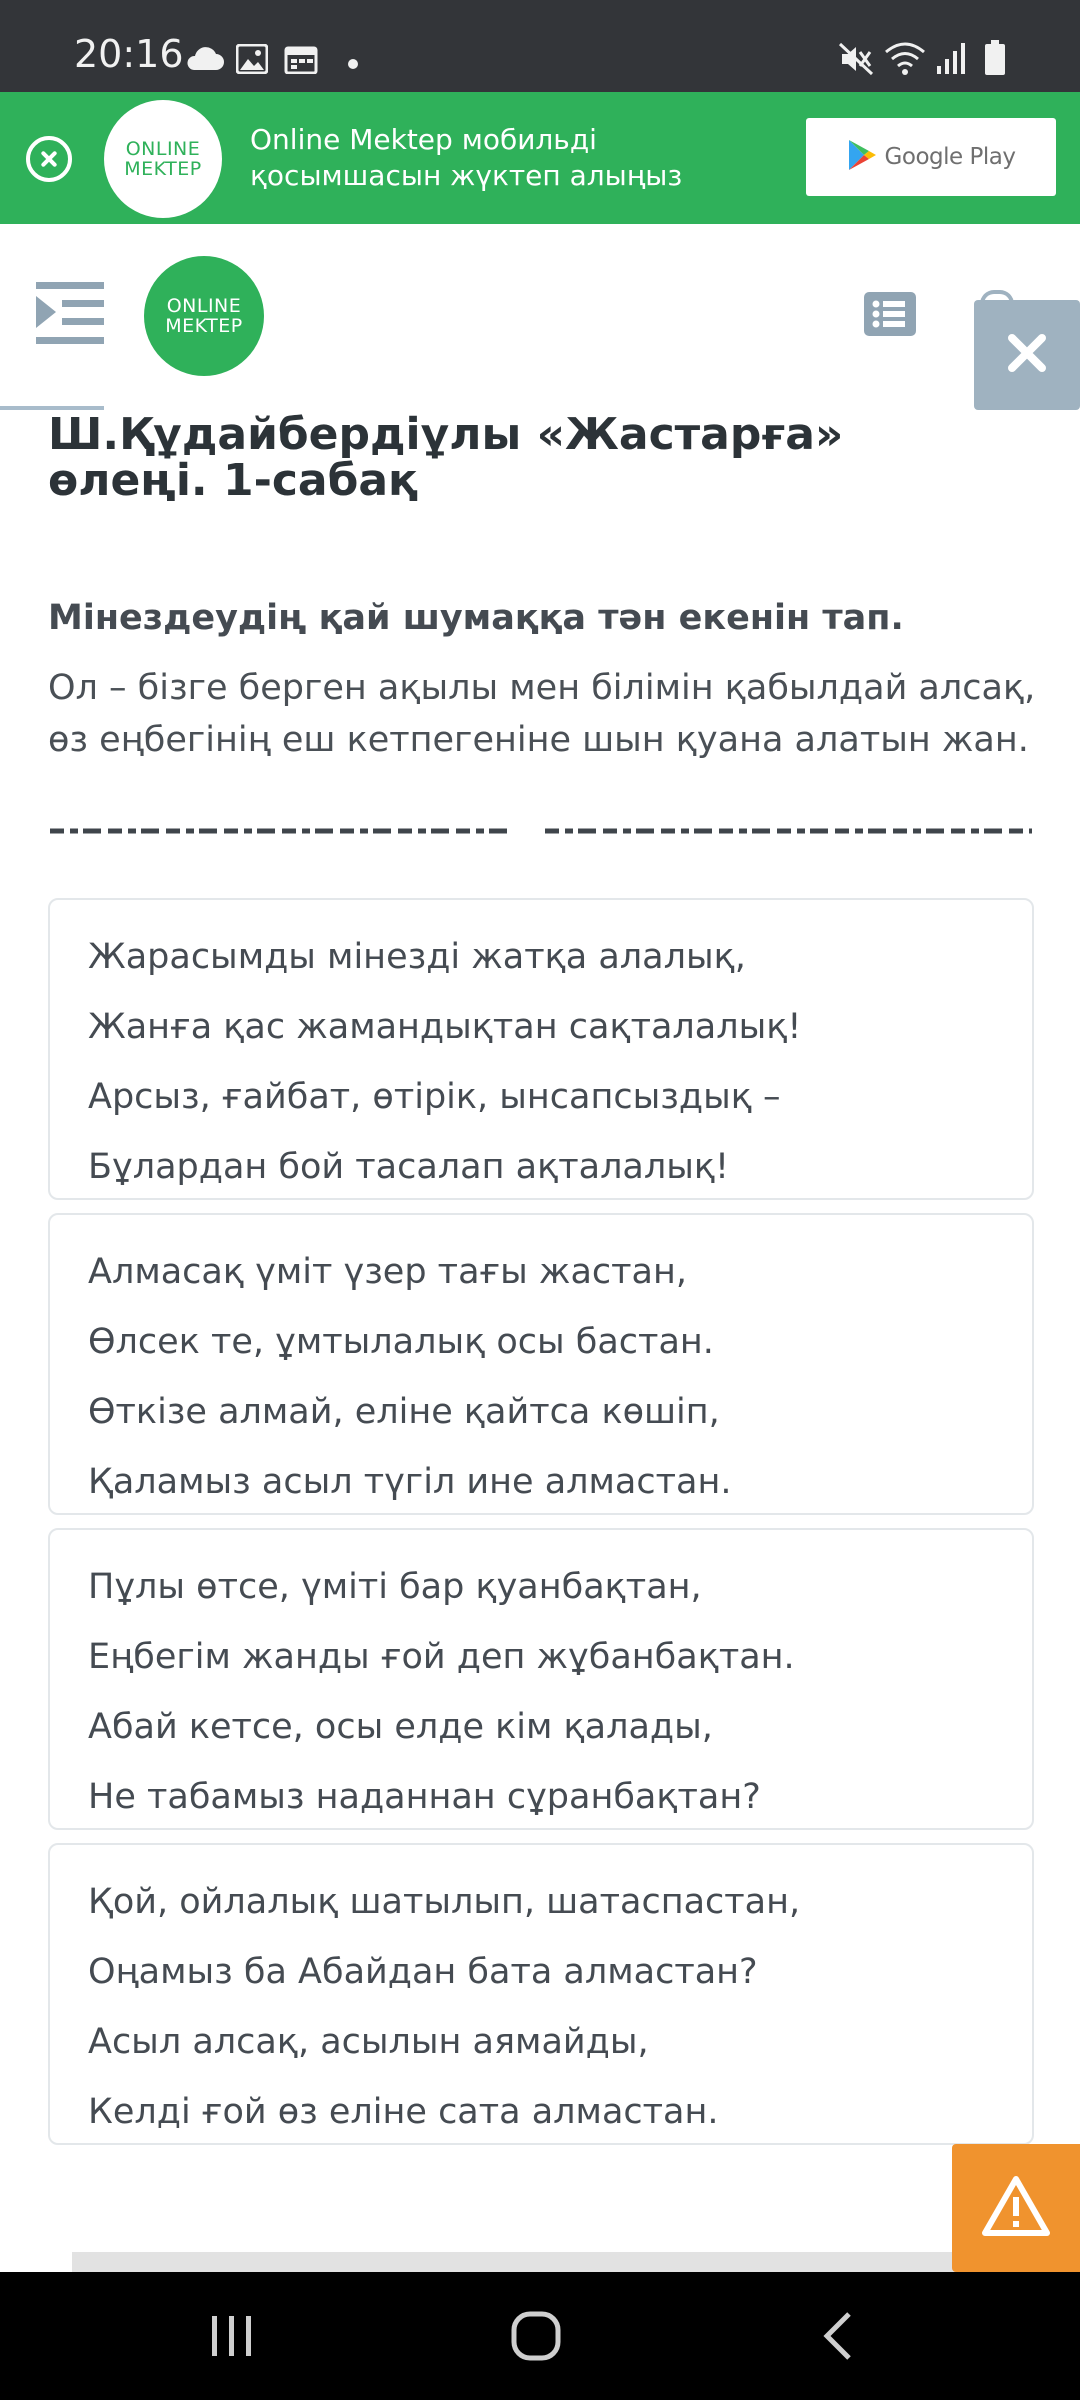 The width and height of the screenshot is (1080, 2400). What do you see at coordinates (445, 1027) in the screenshot?
I see `option-line: Жанға қас жамандықтан сақталалық!` at bounding box center [445, 1027].